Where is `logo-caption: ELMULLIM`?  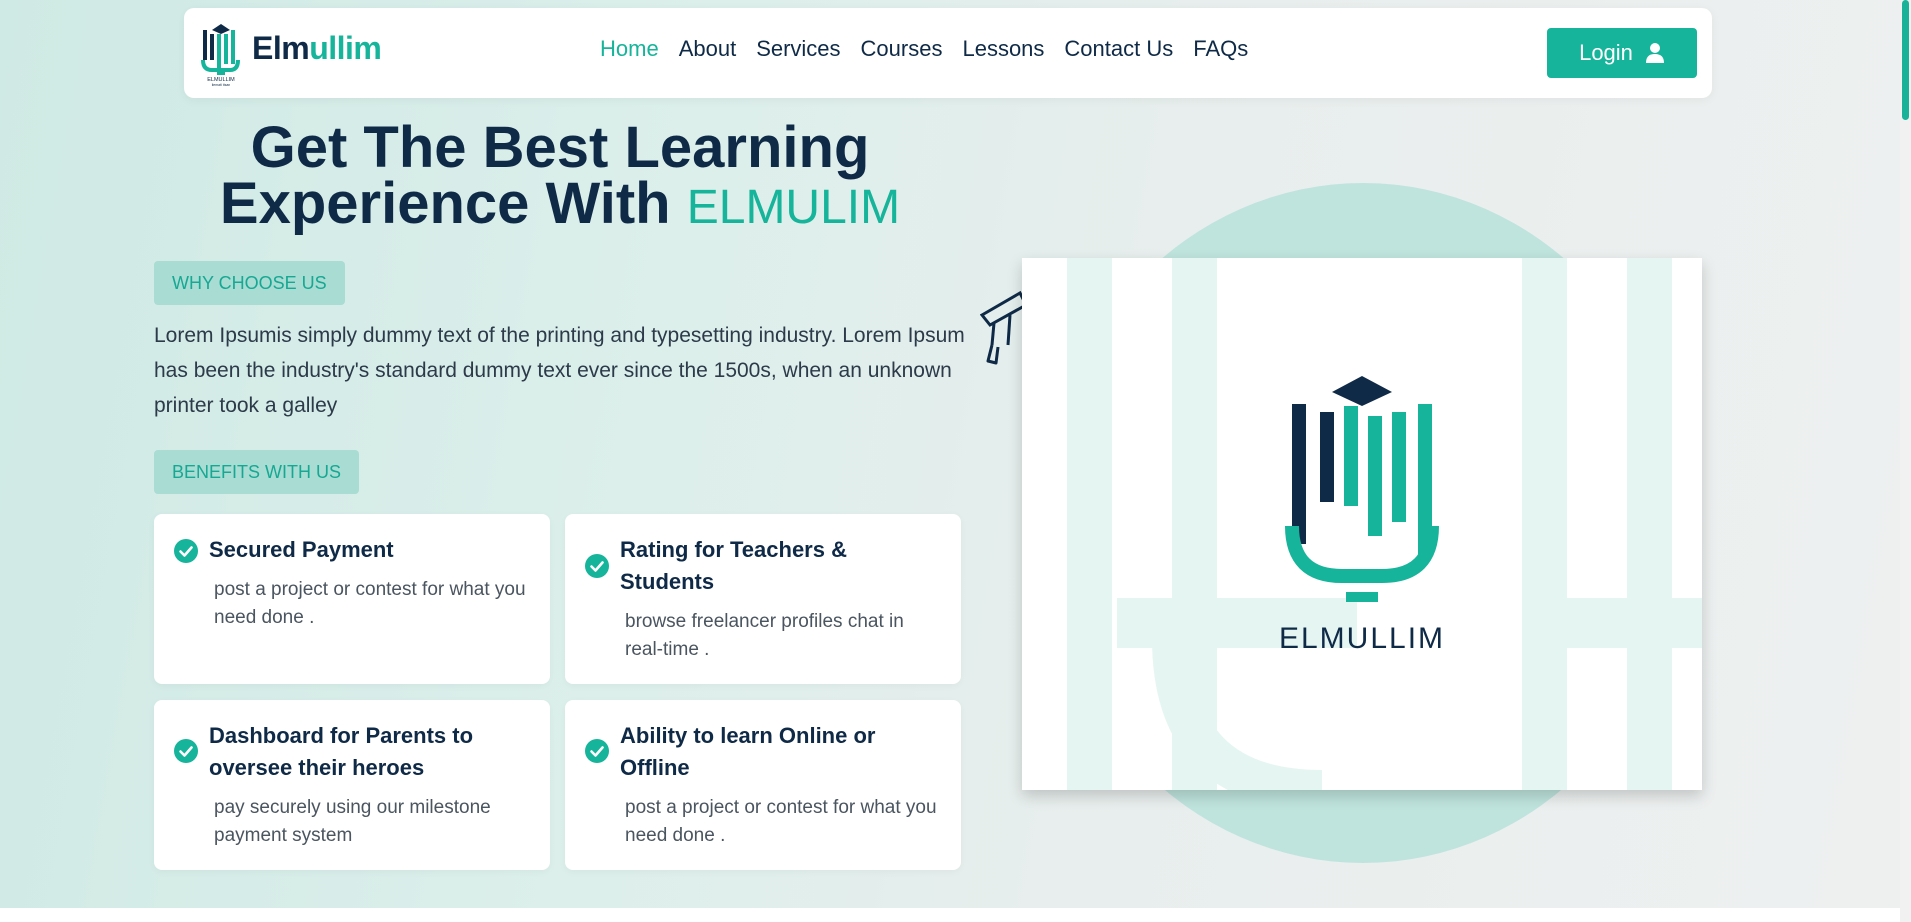 logo-caption: ELMULLIM is located at coordinates (1362, 638).